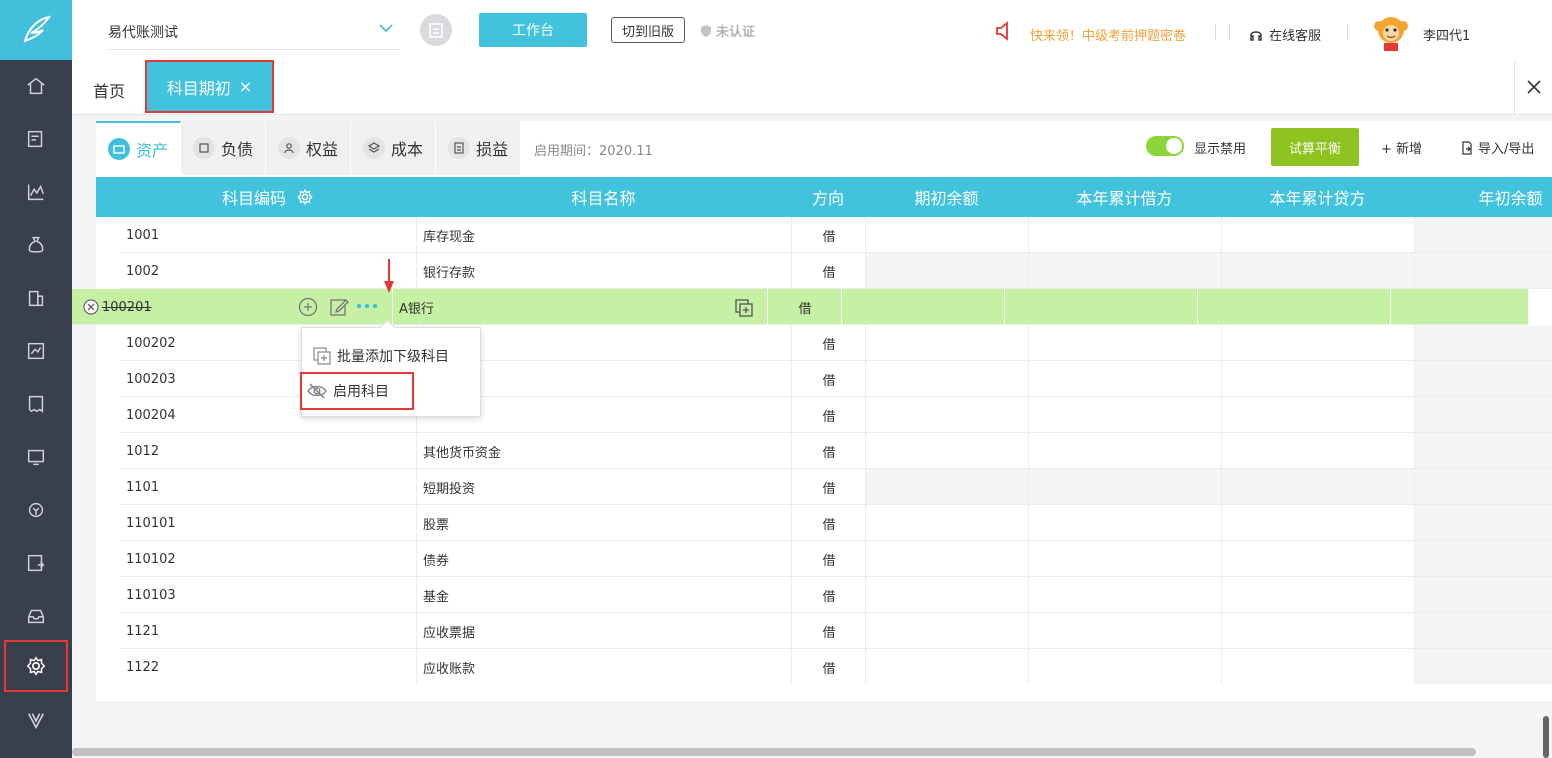  I want to click on table-row: 1002 银行存款 借, so click(836, 271).